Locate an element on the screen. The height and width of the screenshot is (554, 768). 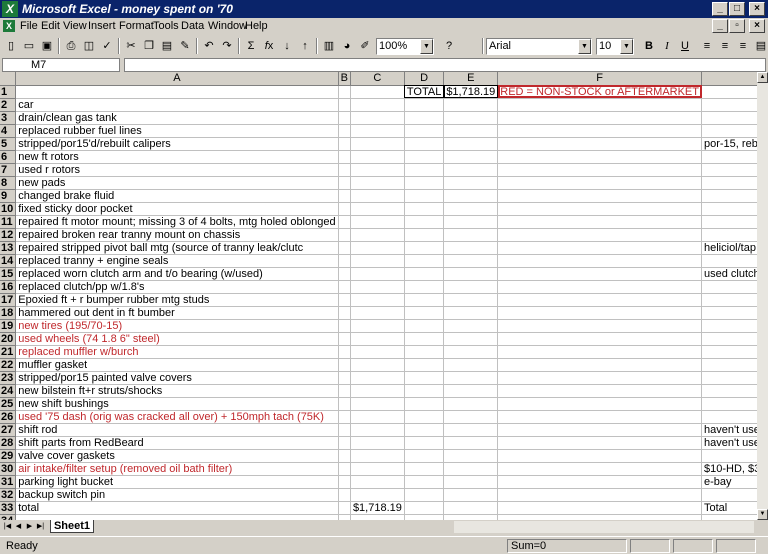
doc-restore-button: ▫ is located at coordinates (737, 26).